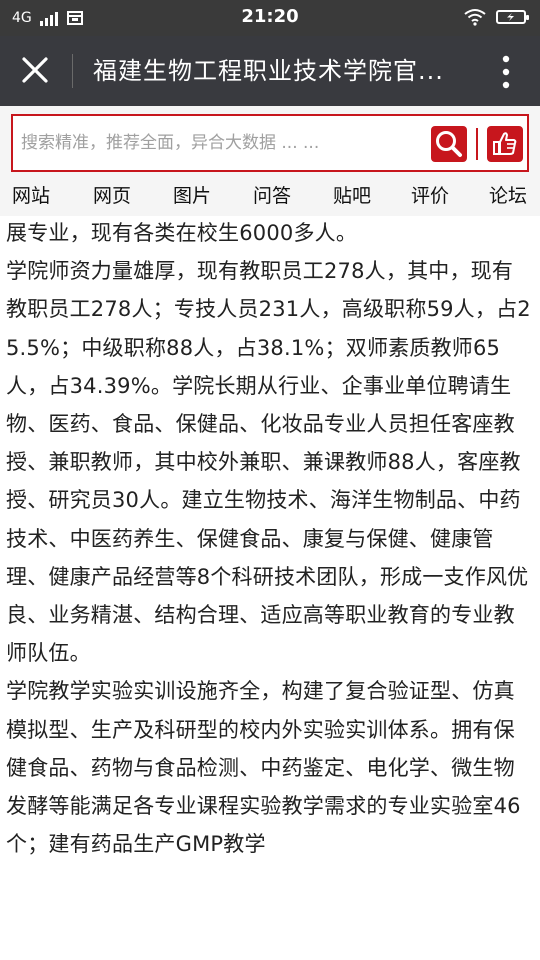 This screenshot has width=540, height=960. Describe the element at coordinates (508, 196) in the screenshot. I see `tab-forum: 论坛` at that location.